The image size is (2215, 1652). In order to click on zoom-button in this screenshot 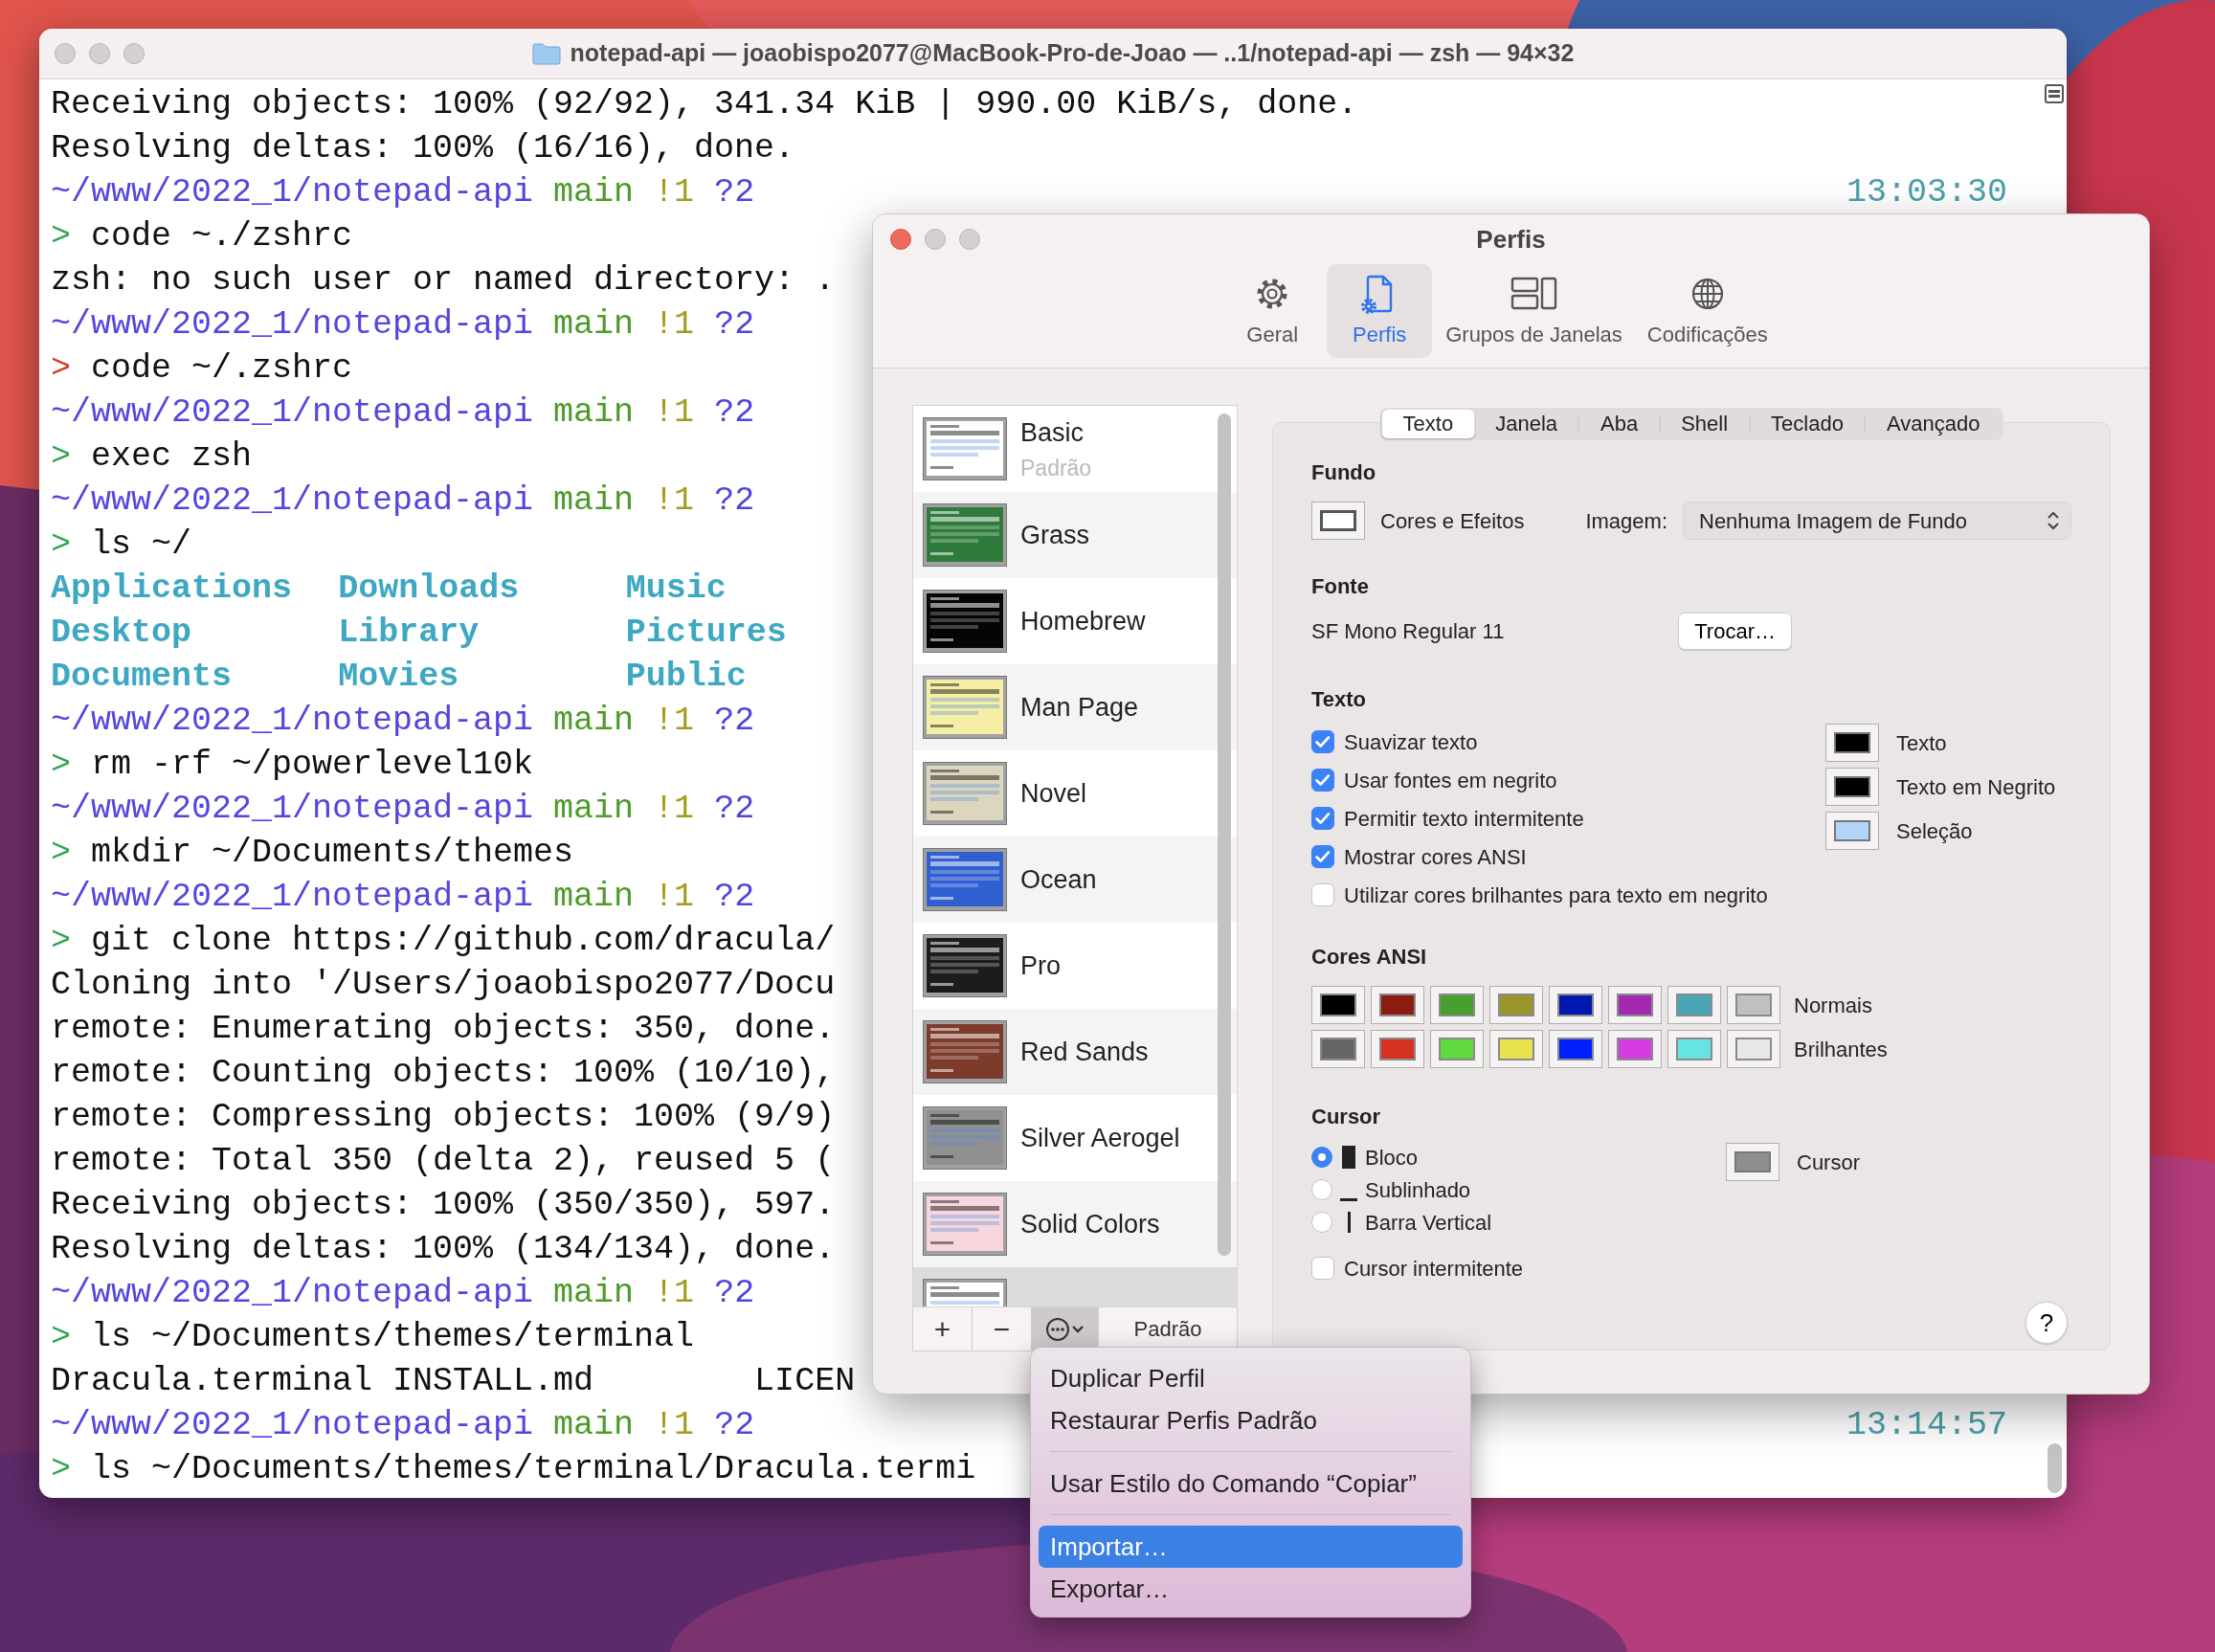, I will do `click(969, 239)`.